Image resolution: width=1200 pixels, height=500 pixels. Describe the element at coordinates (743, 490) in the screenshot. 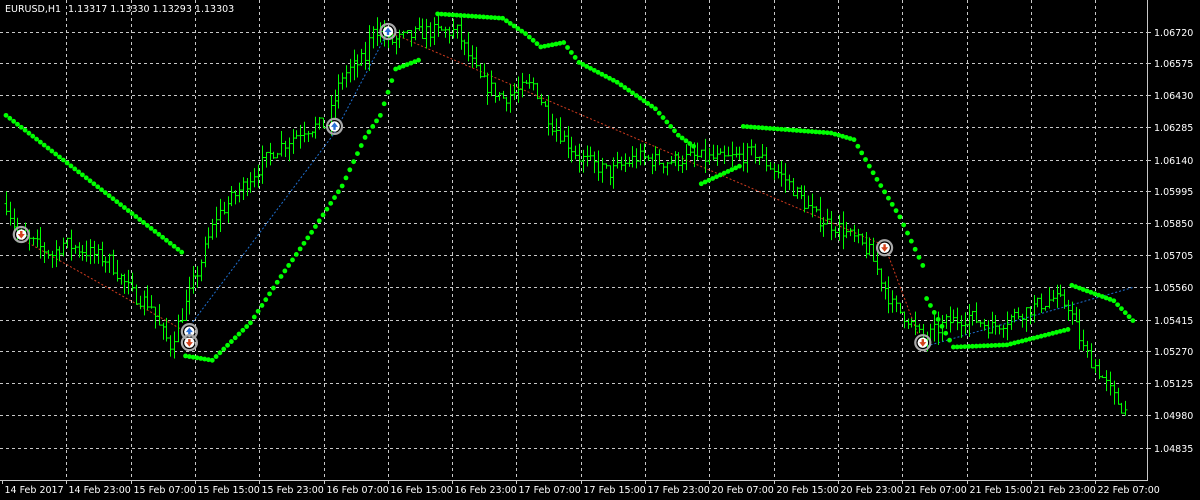

I see `x-tick-label: 20 Feb 07:00` at that location.